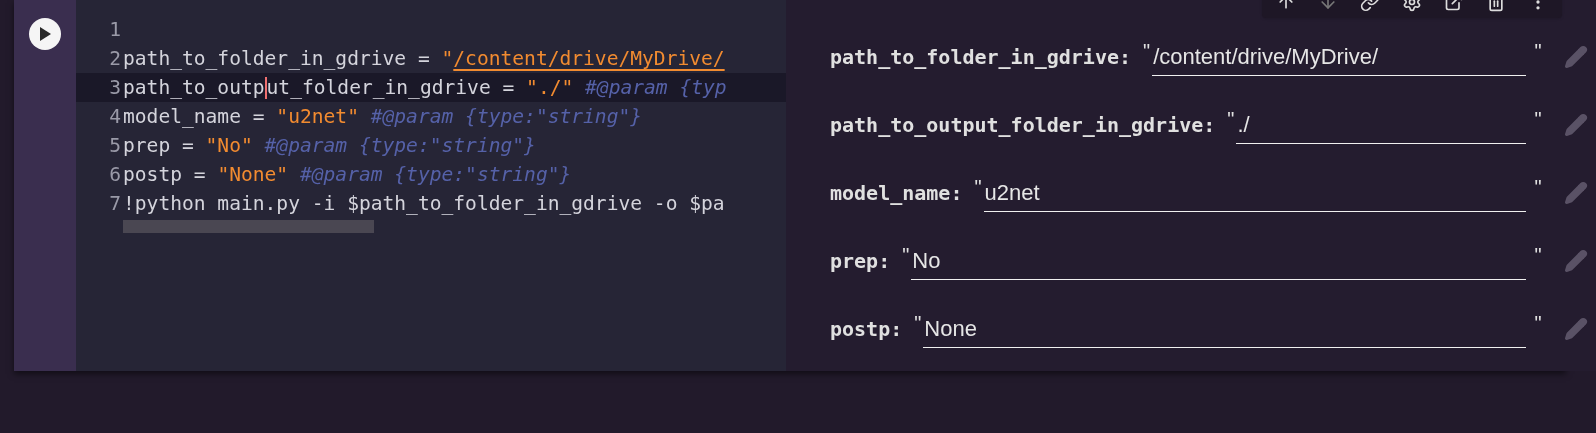 This screenshot has height=433, width=1596. Describe the element at coordinates (1023, 125) in the screenshot. I see `field-label: path_to_output_folder_in_gdrive:` at that location.